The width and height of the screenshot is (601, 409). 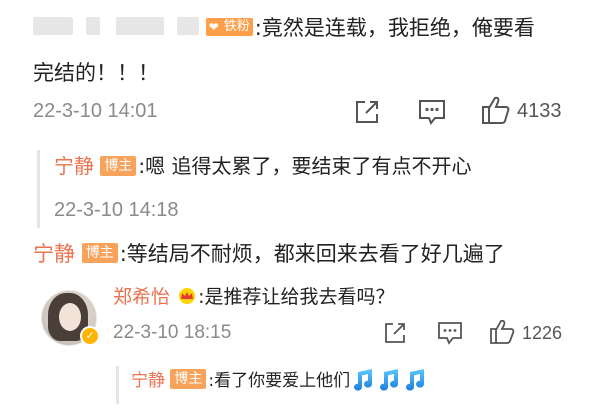 I want to click on music-emoji-group, so click(x=389, y=380).